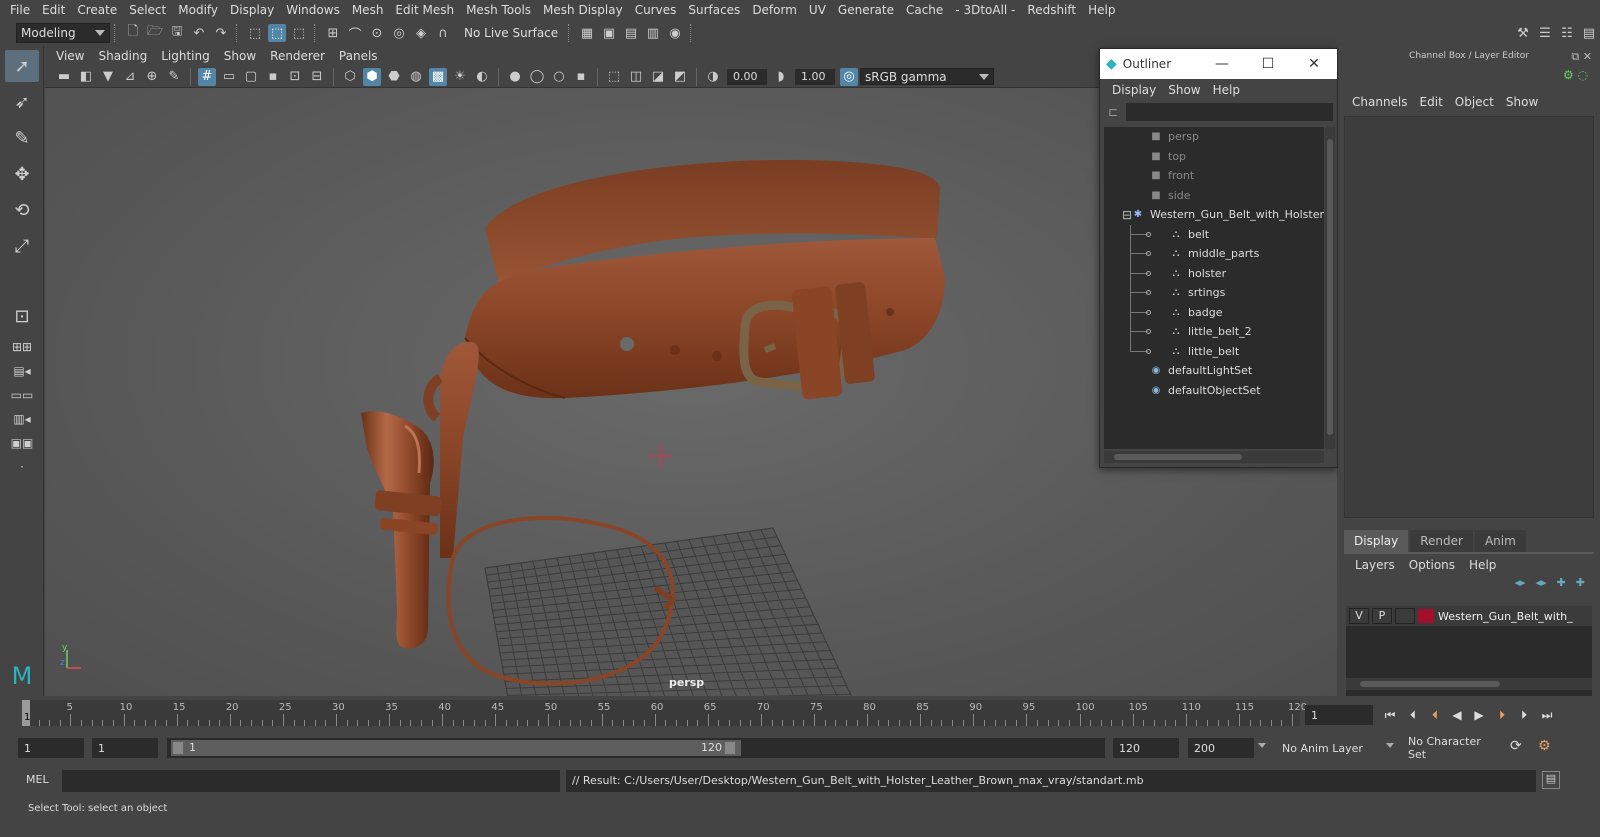  Describe the element at coordinates (1431, 102) in the screenshot. I see `cb-menu-edit: Edit` at that location.